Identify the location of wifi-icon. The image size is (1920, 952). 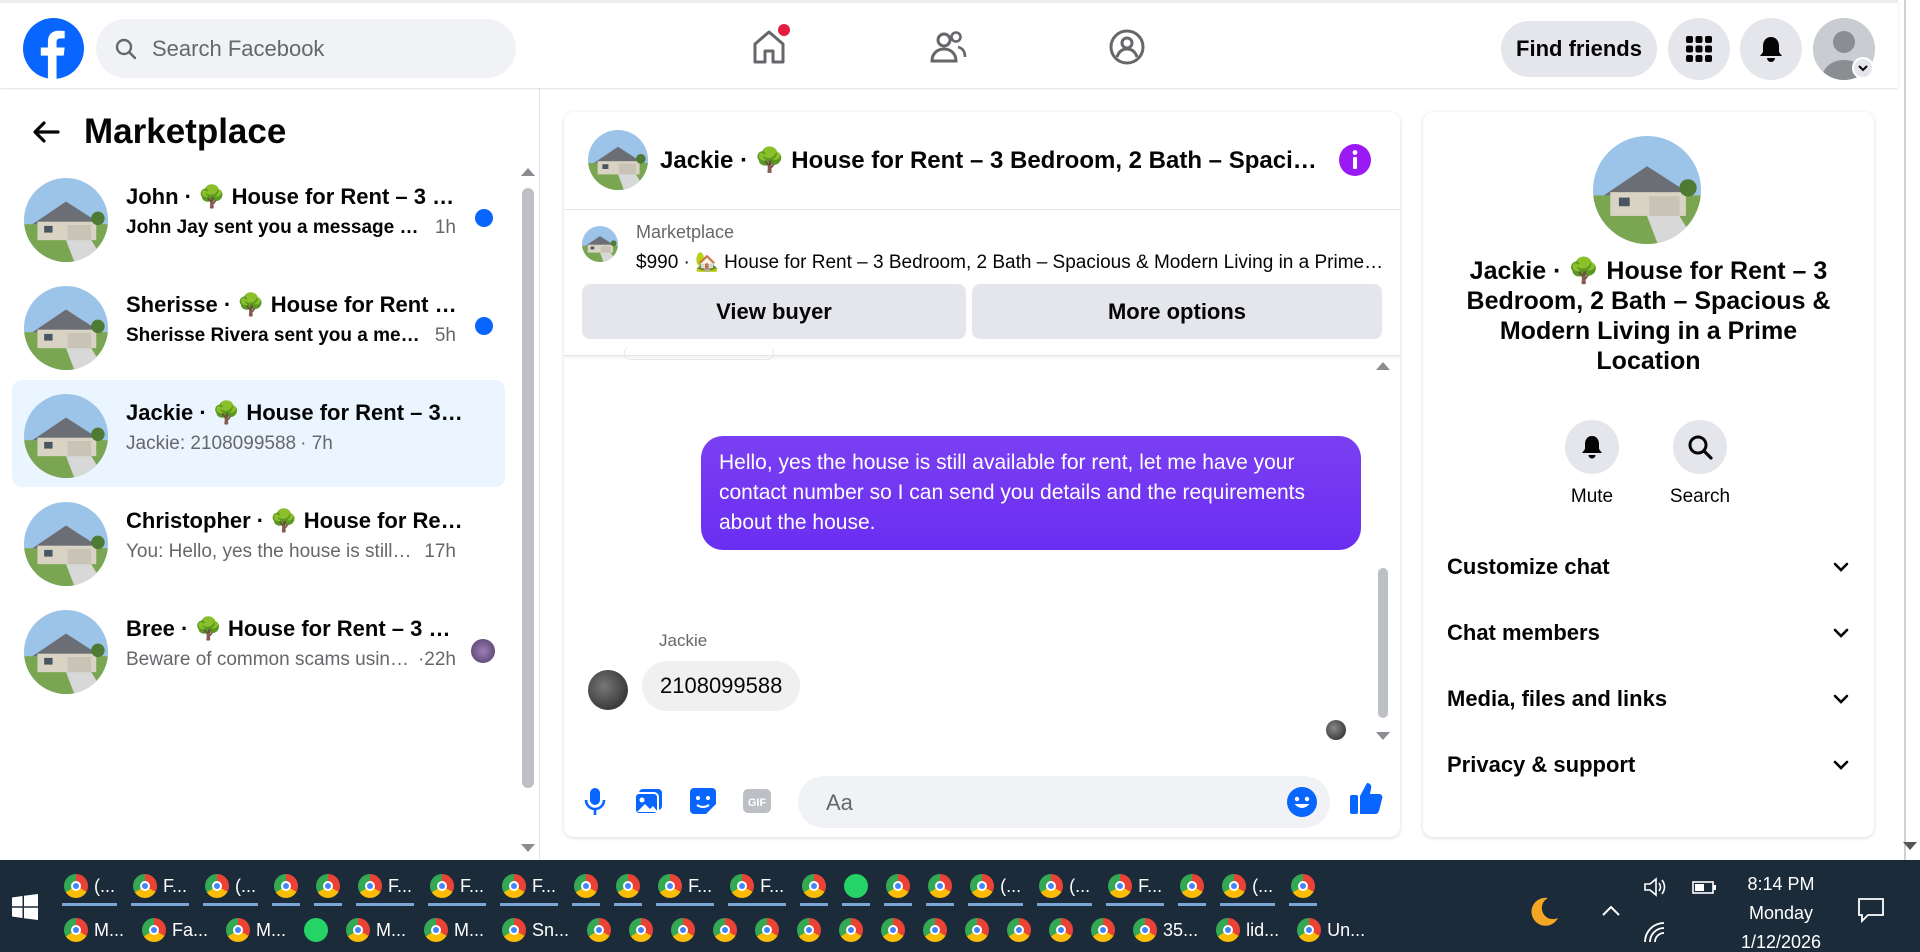
(1655, 933).